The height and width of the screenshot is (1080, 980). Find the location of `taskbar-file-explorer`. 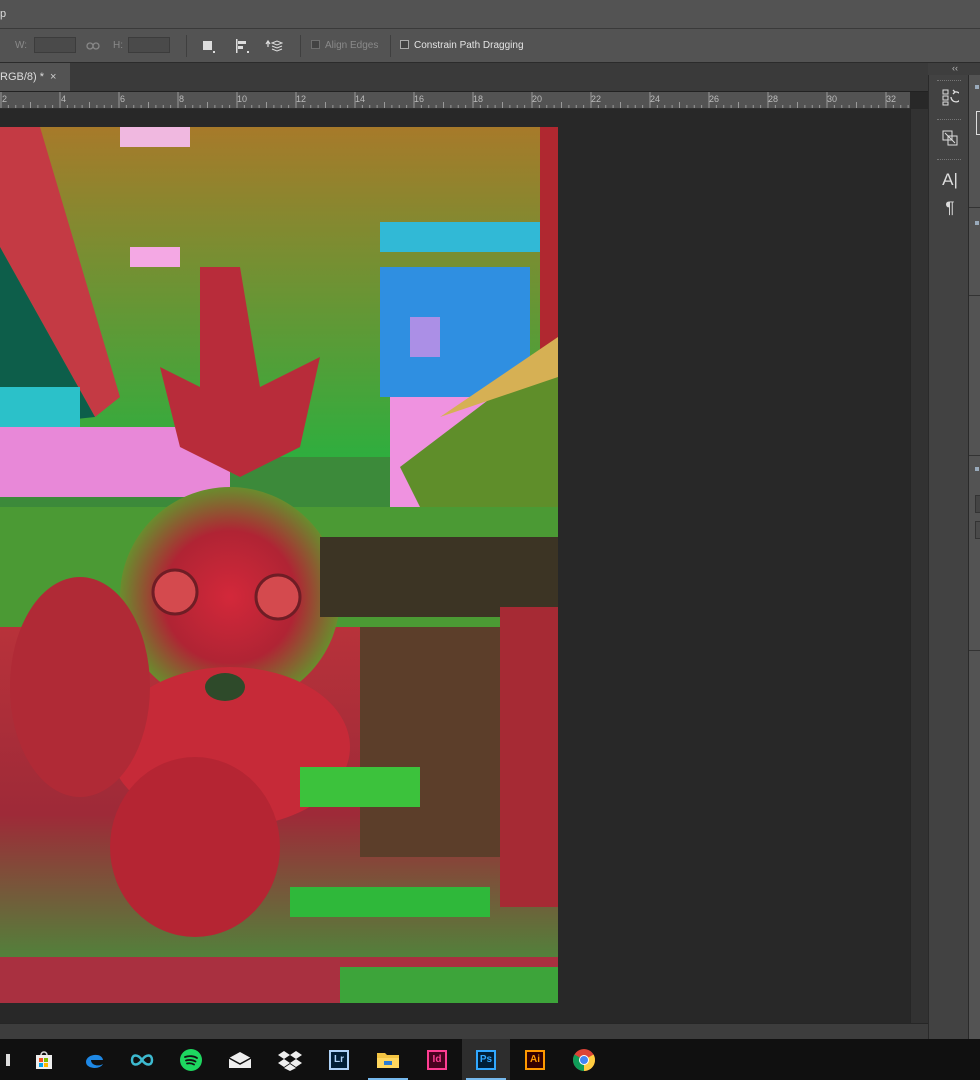

taskbar-file-explorer is located at coordinates (388, 1059).